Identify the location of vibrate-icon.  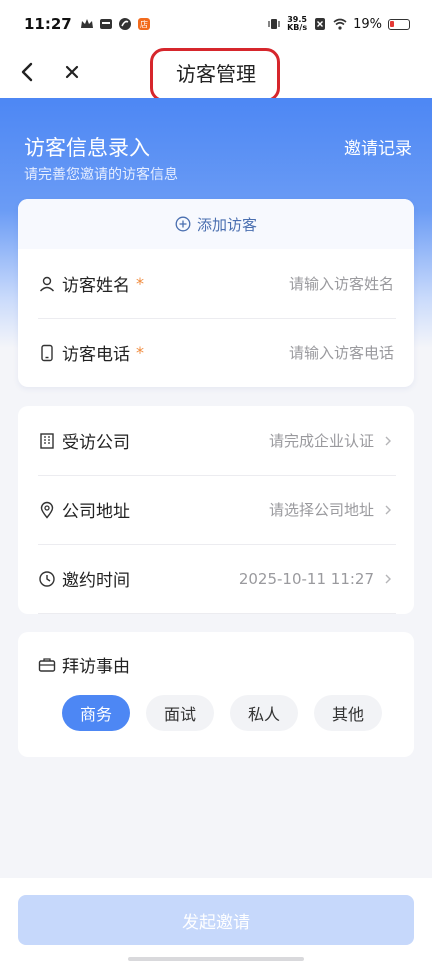
(274, 24).